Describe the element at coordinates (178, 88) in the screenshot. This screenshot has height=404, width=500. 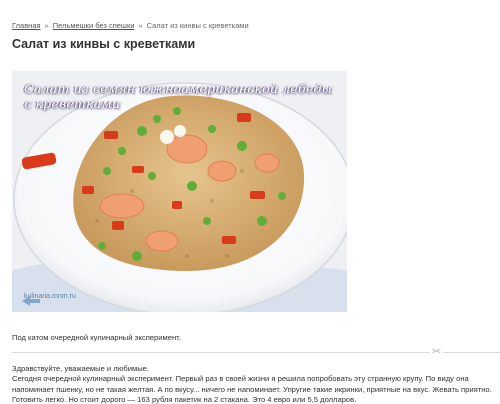
I see `photo-caption-line-1: Салат из семян южноамериканской лебеды` at that location.